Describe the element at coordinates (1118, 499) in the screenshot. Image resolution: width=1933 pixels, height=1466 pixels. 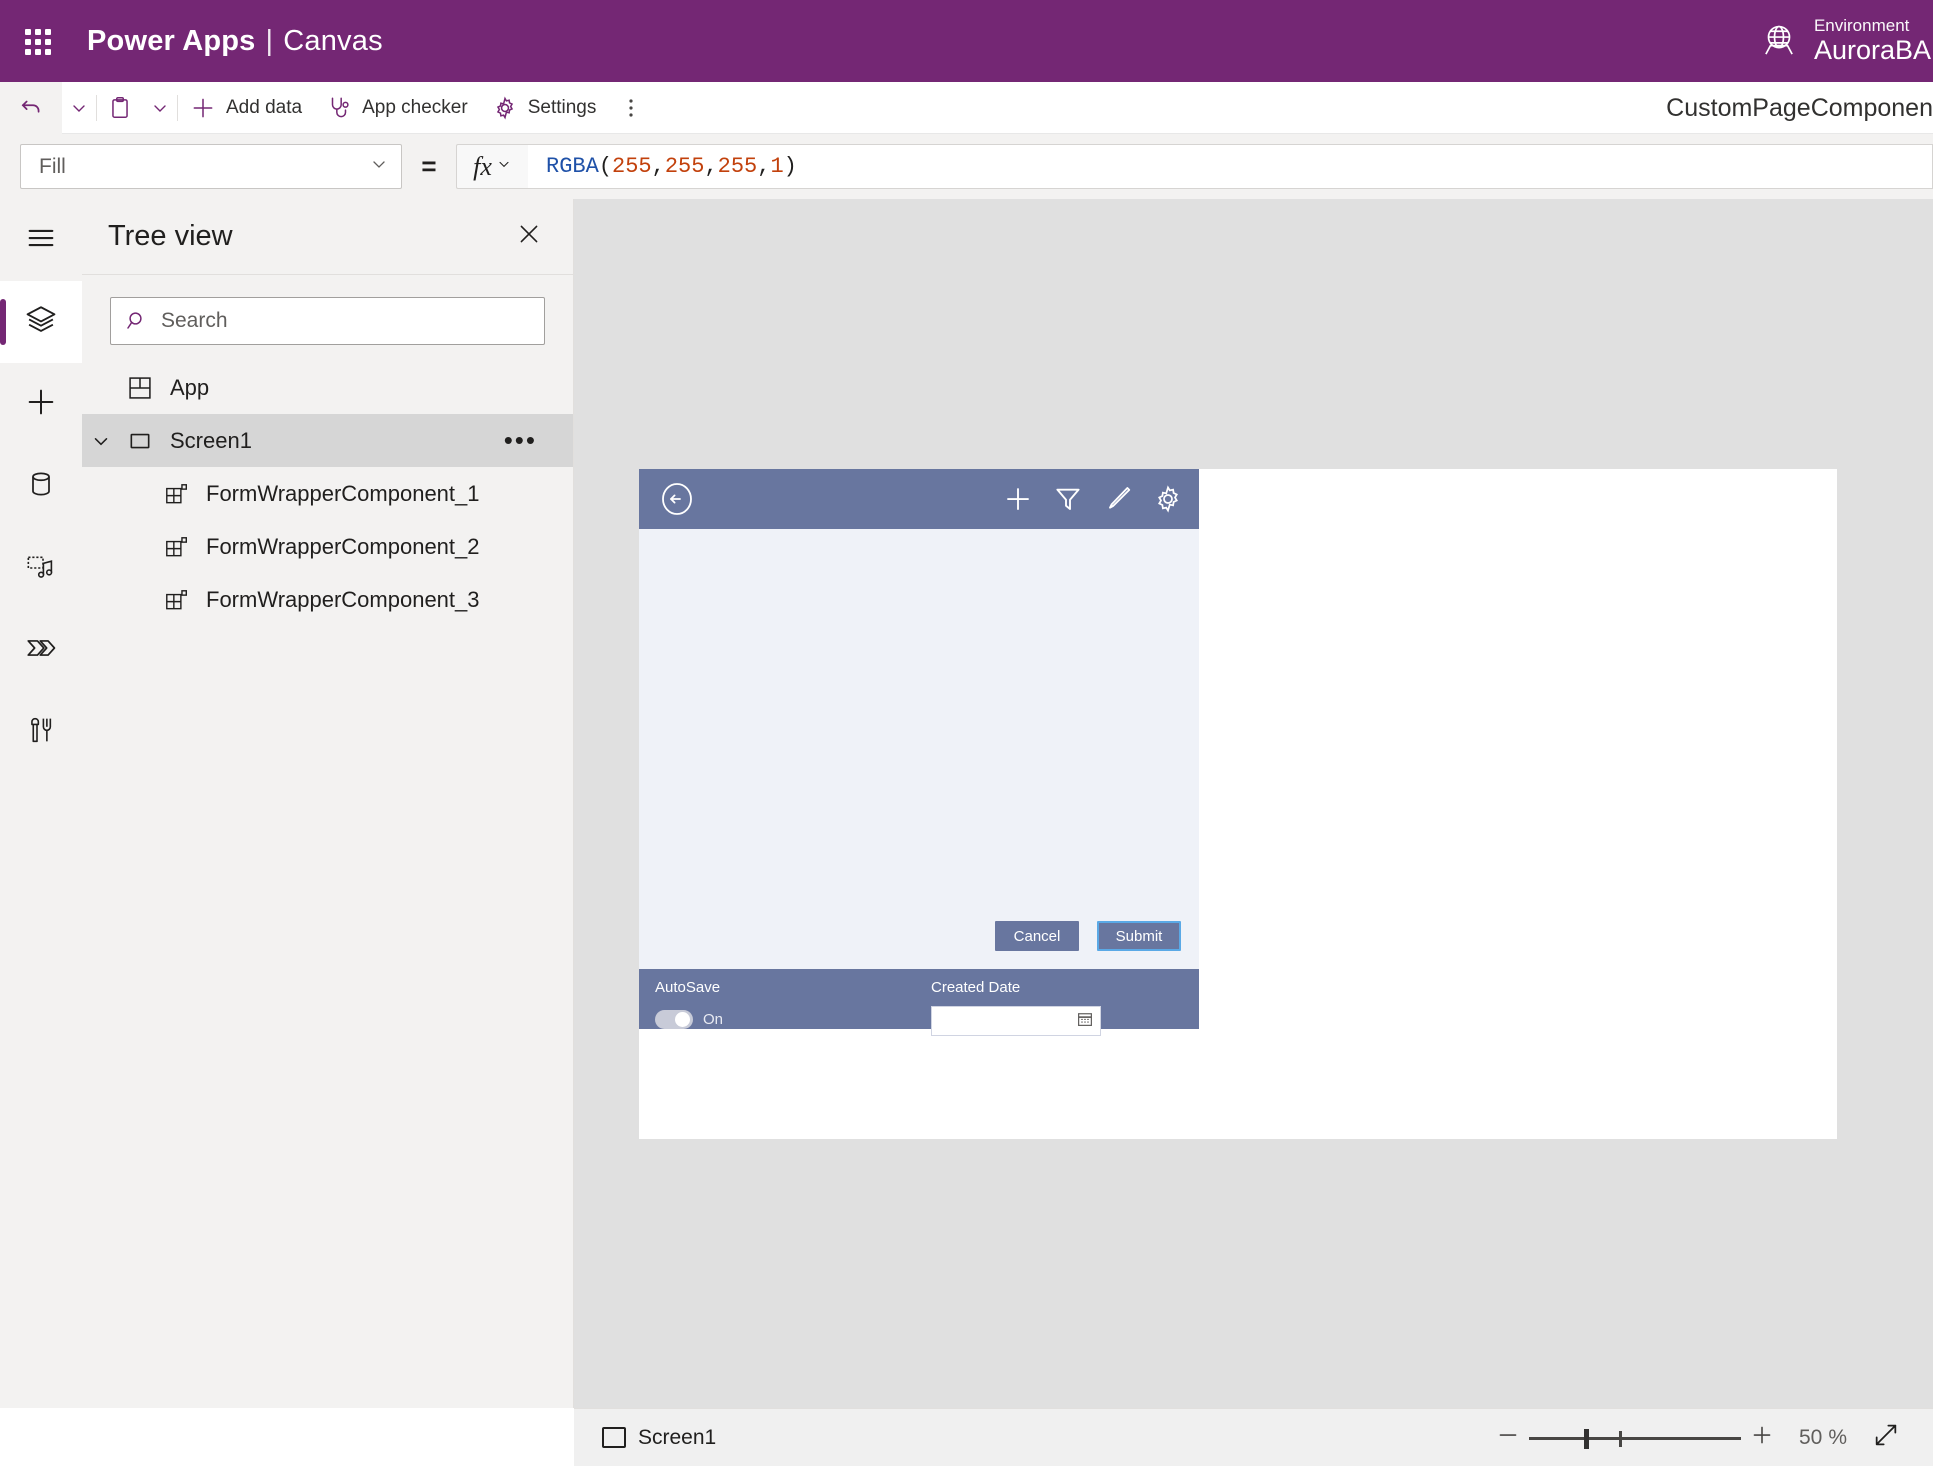
I see `edit-icon` at that location.